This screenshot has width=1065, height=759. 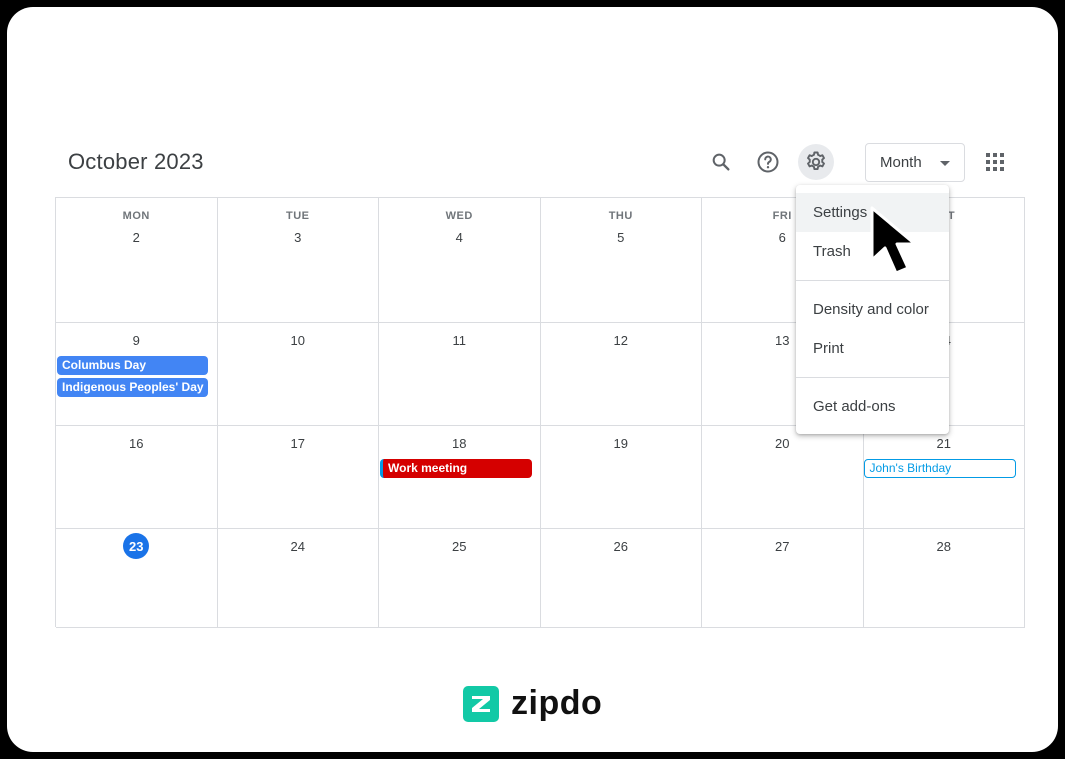 What do you see at coordinates (621, 443) in the screenshot?
I see `date-number: 19` at bounding box center [621, 443].